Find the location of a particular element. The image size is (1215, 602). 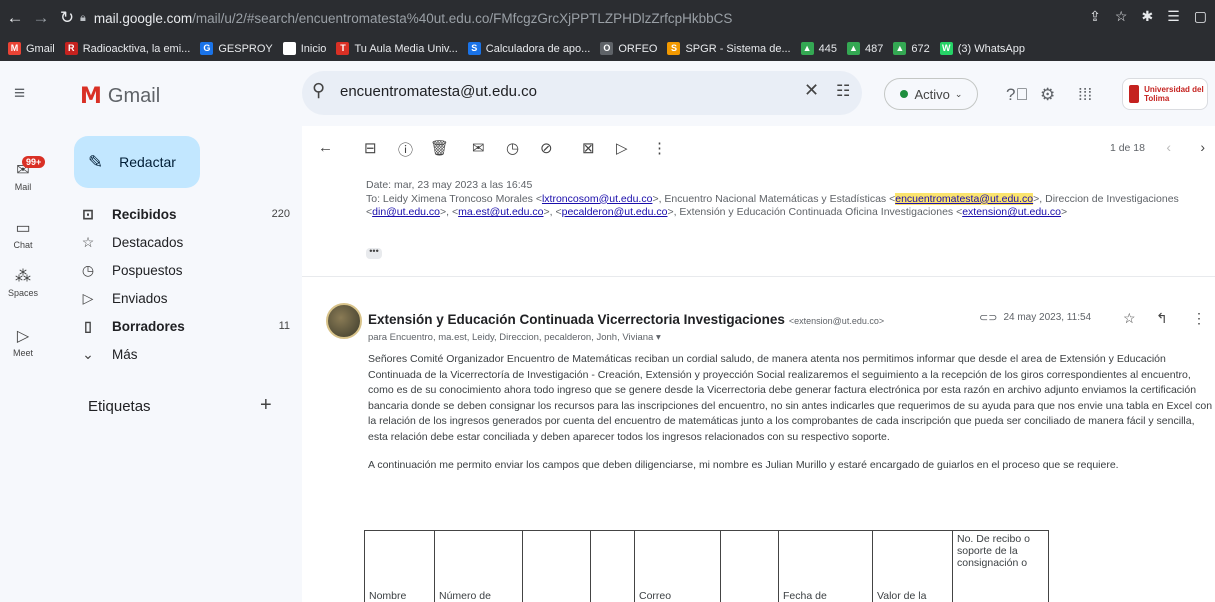

add-label-icon: + is located at coordinates (266, 405).